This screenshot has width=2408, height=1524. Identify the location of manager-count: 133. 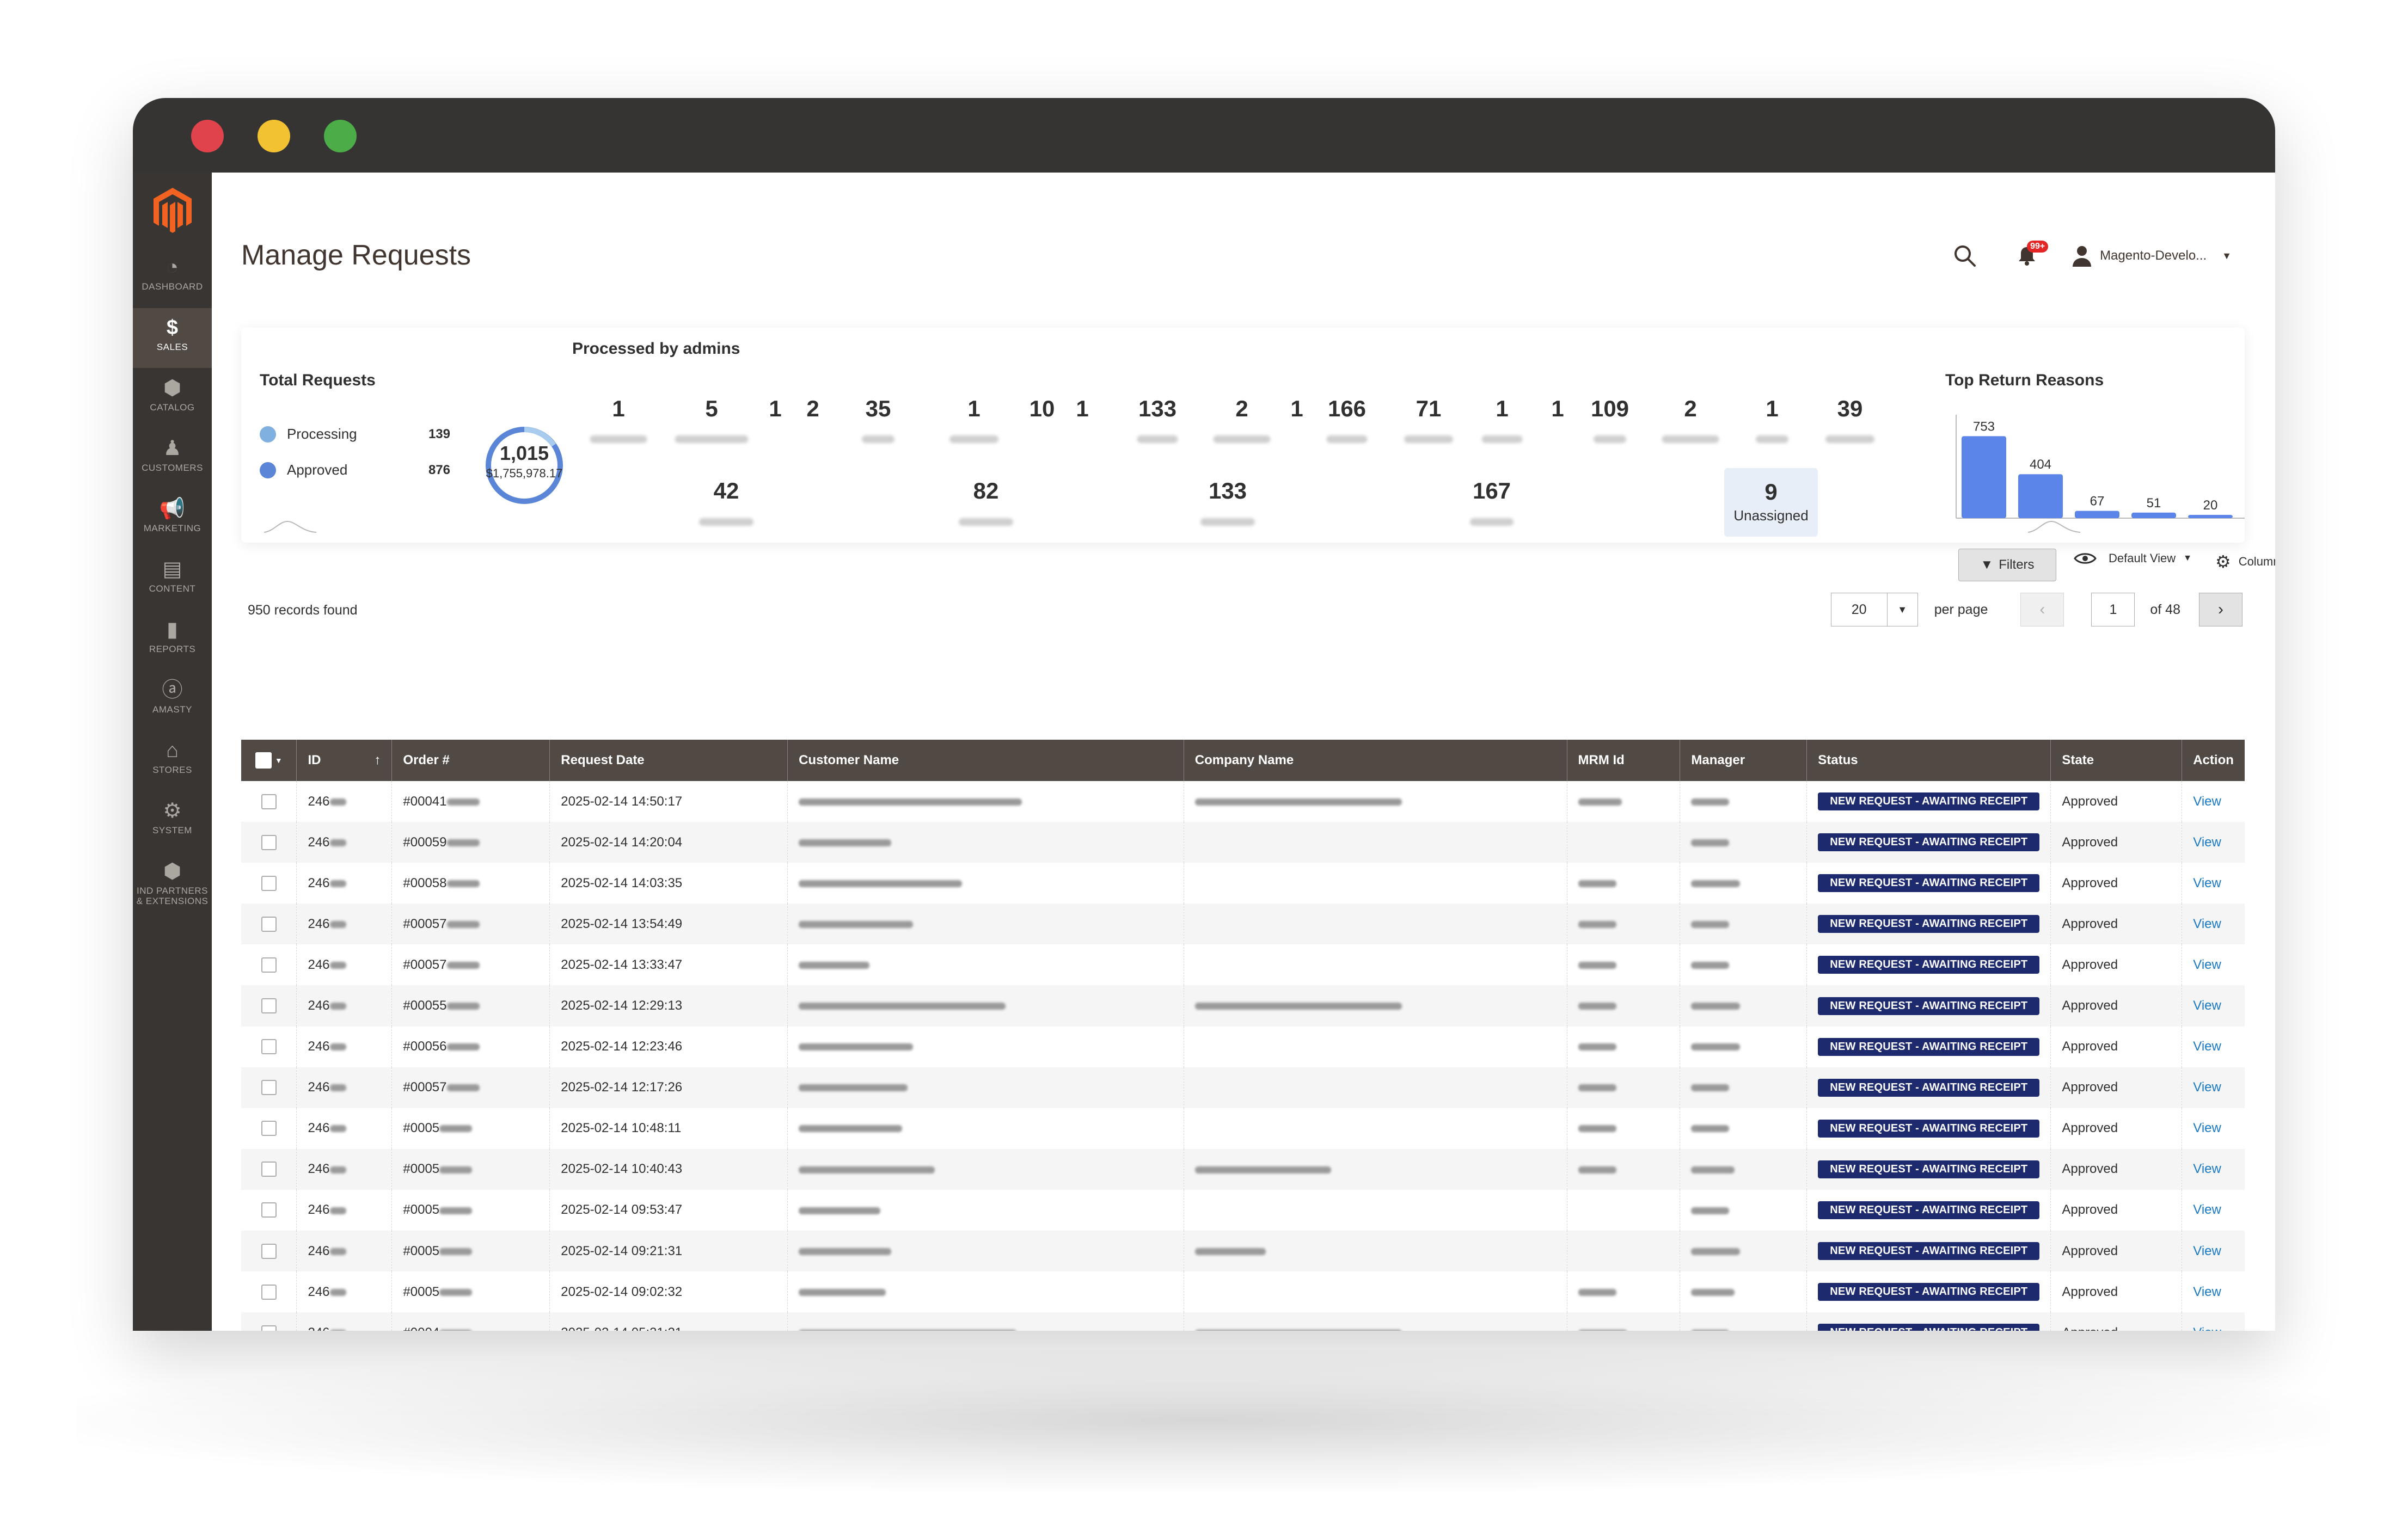
(1228, 491).